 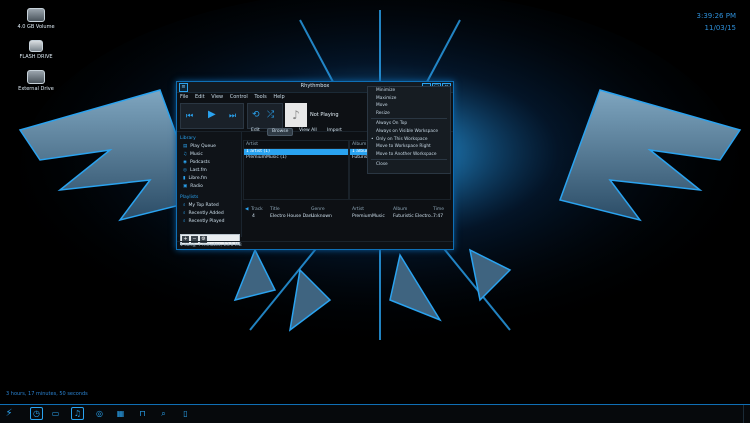 I want to click on taskbar-app-icon: ◷, so click(x=36, y=413).